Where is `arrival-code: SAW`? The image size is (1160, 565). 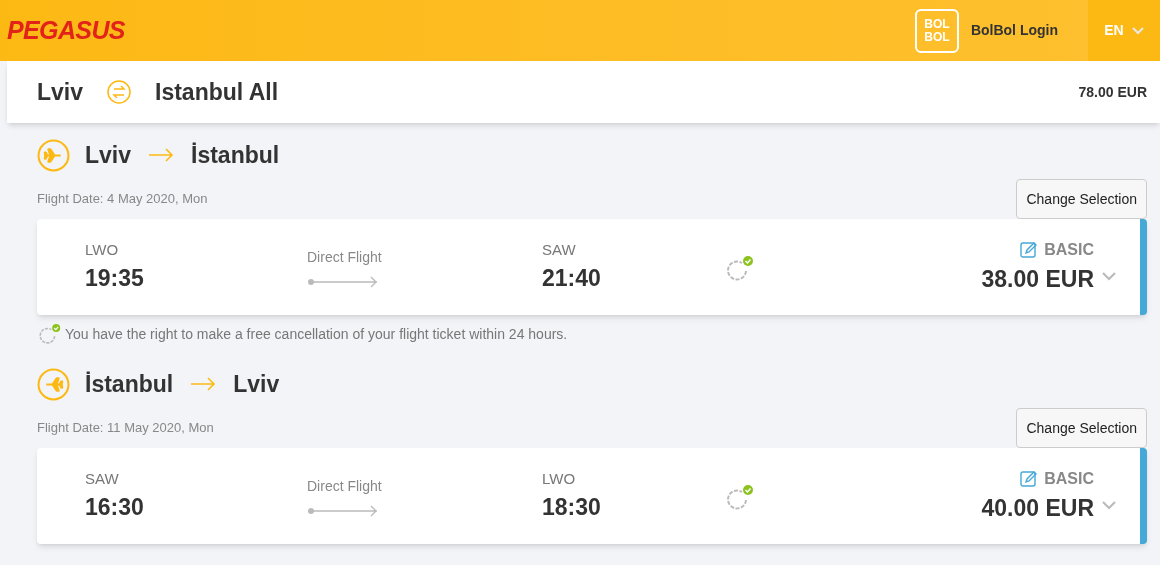 arrival-code: SAW is located at coordinates (559, 249).